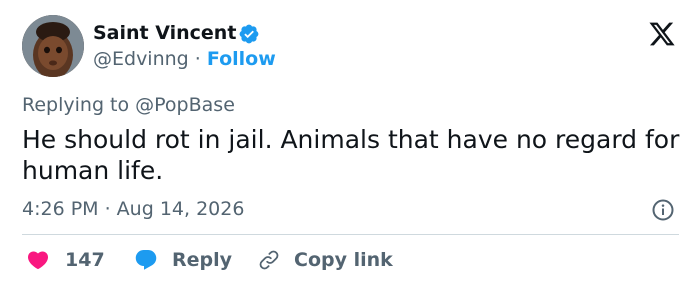 The image size is (700, 287). I want to click on author-handle-row: @Edvinng · Follow, so click(184, 59).